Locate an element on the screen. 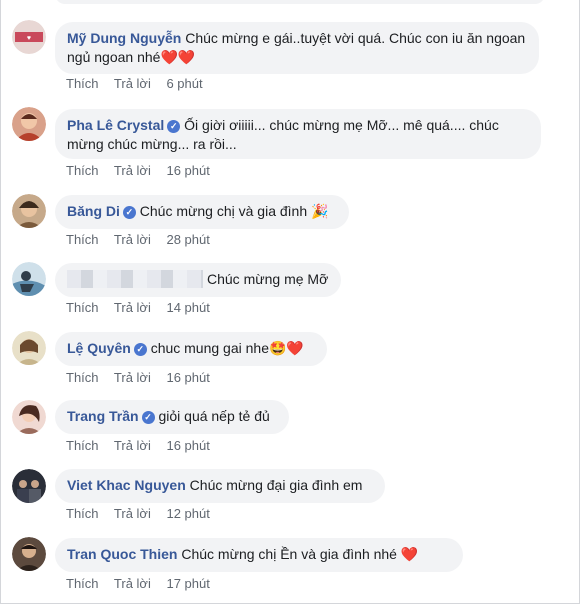 The width and height of the screenshot is (580, 605). avatar: ♥ is located at coordinates (29, 37).